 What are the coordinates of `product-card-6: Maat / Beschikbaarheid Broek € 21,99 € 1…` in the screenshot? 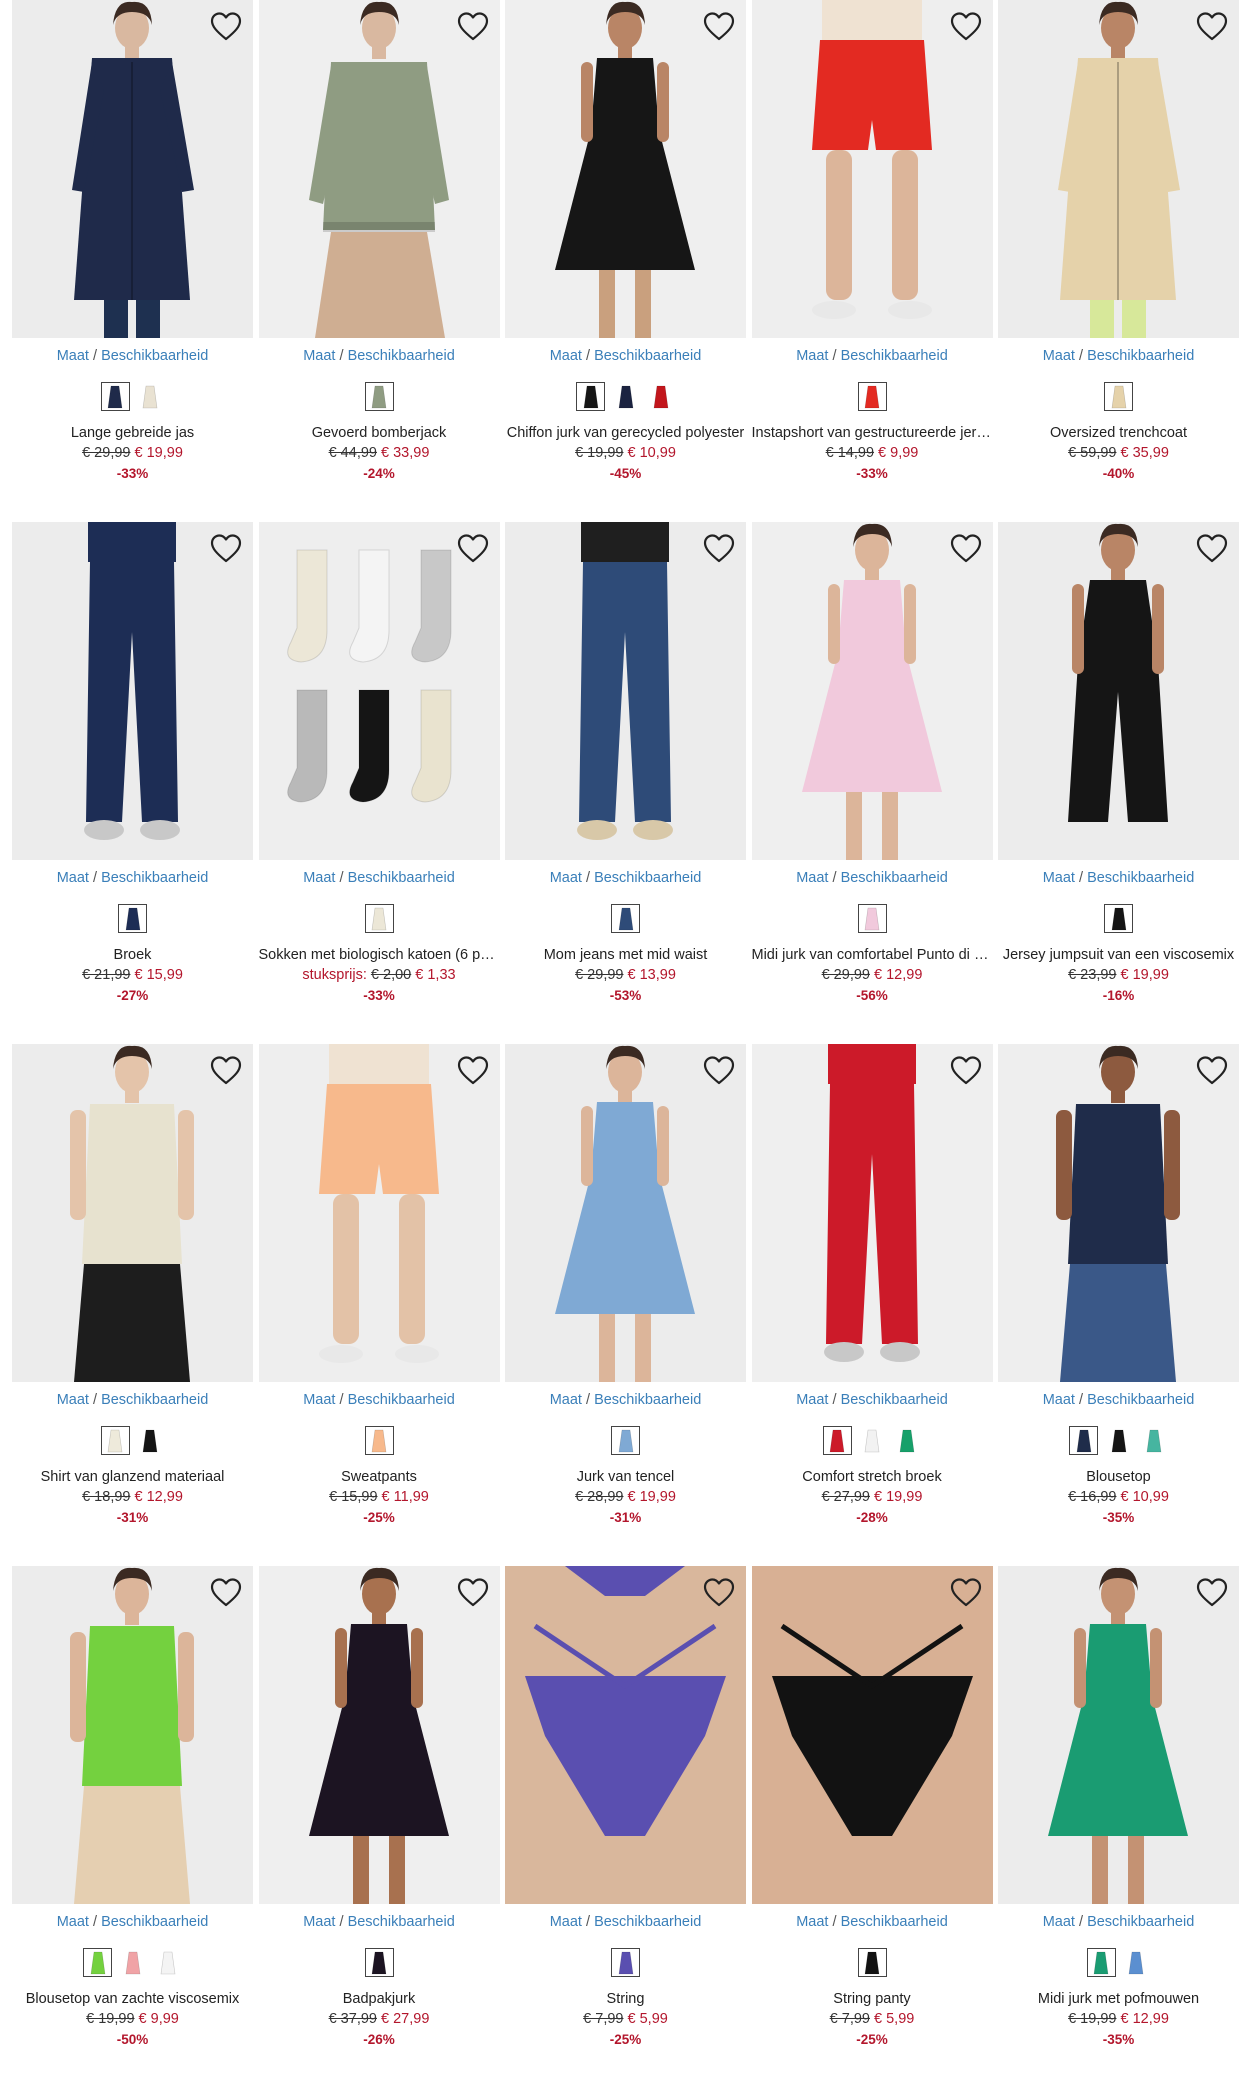 It's located at (132, 783).